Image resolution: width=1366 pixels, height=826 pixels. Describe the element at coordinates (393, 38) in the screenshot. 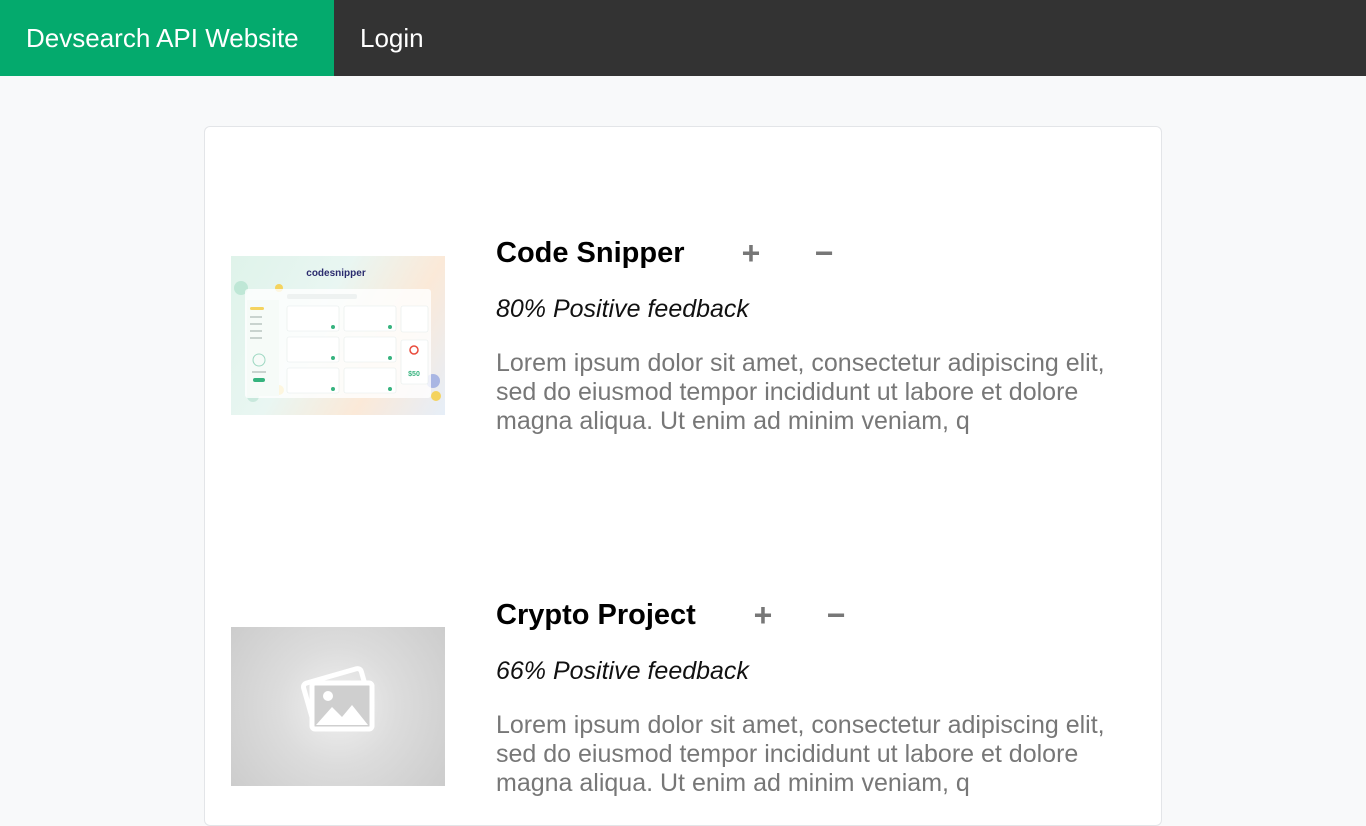

I see `login-link: Login` at that location.